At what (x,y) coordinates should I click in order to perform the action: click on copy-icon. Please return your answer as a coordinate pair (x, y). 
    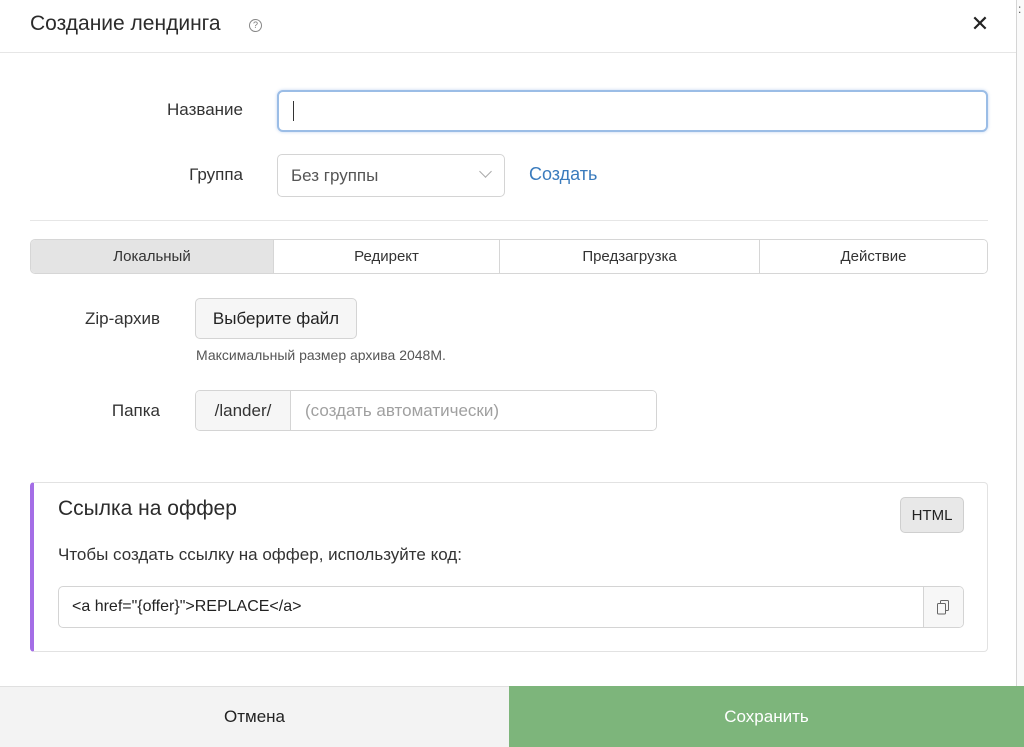
    Looking at the image, I should click on (943, 607).